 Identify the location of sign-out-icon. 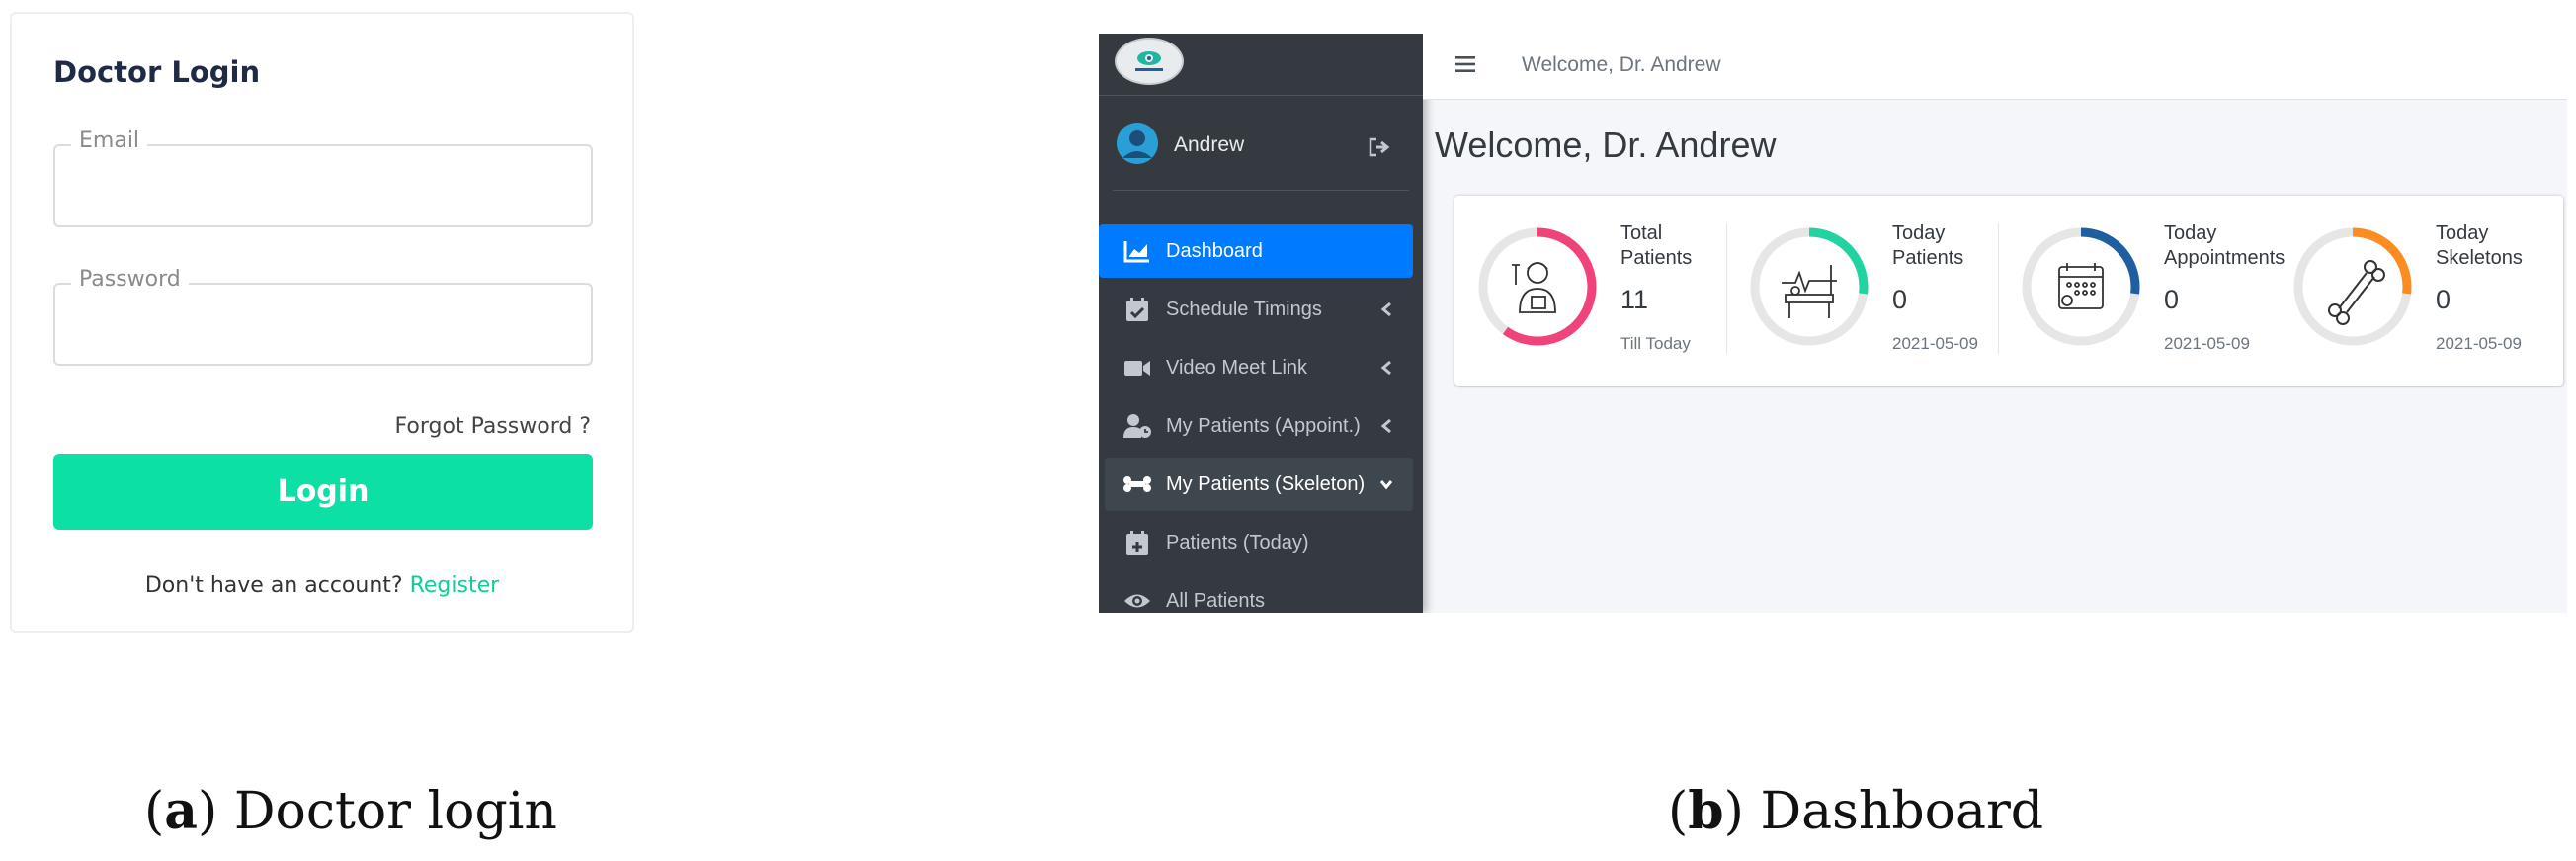
(1379, 147).